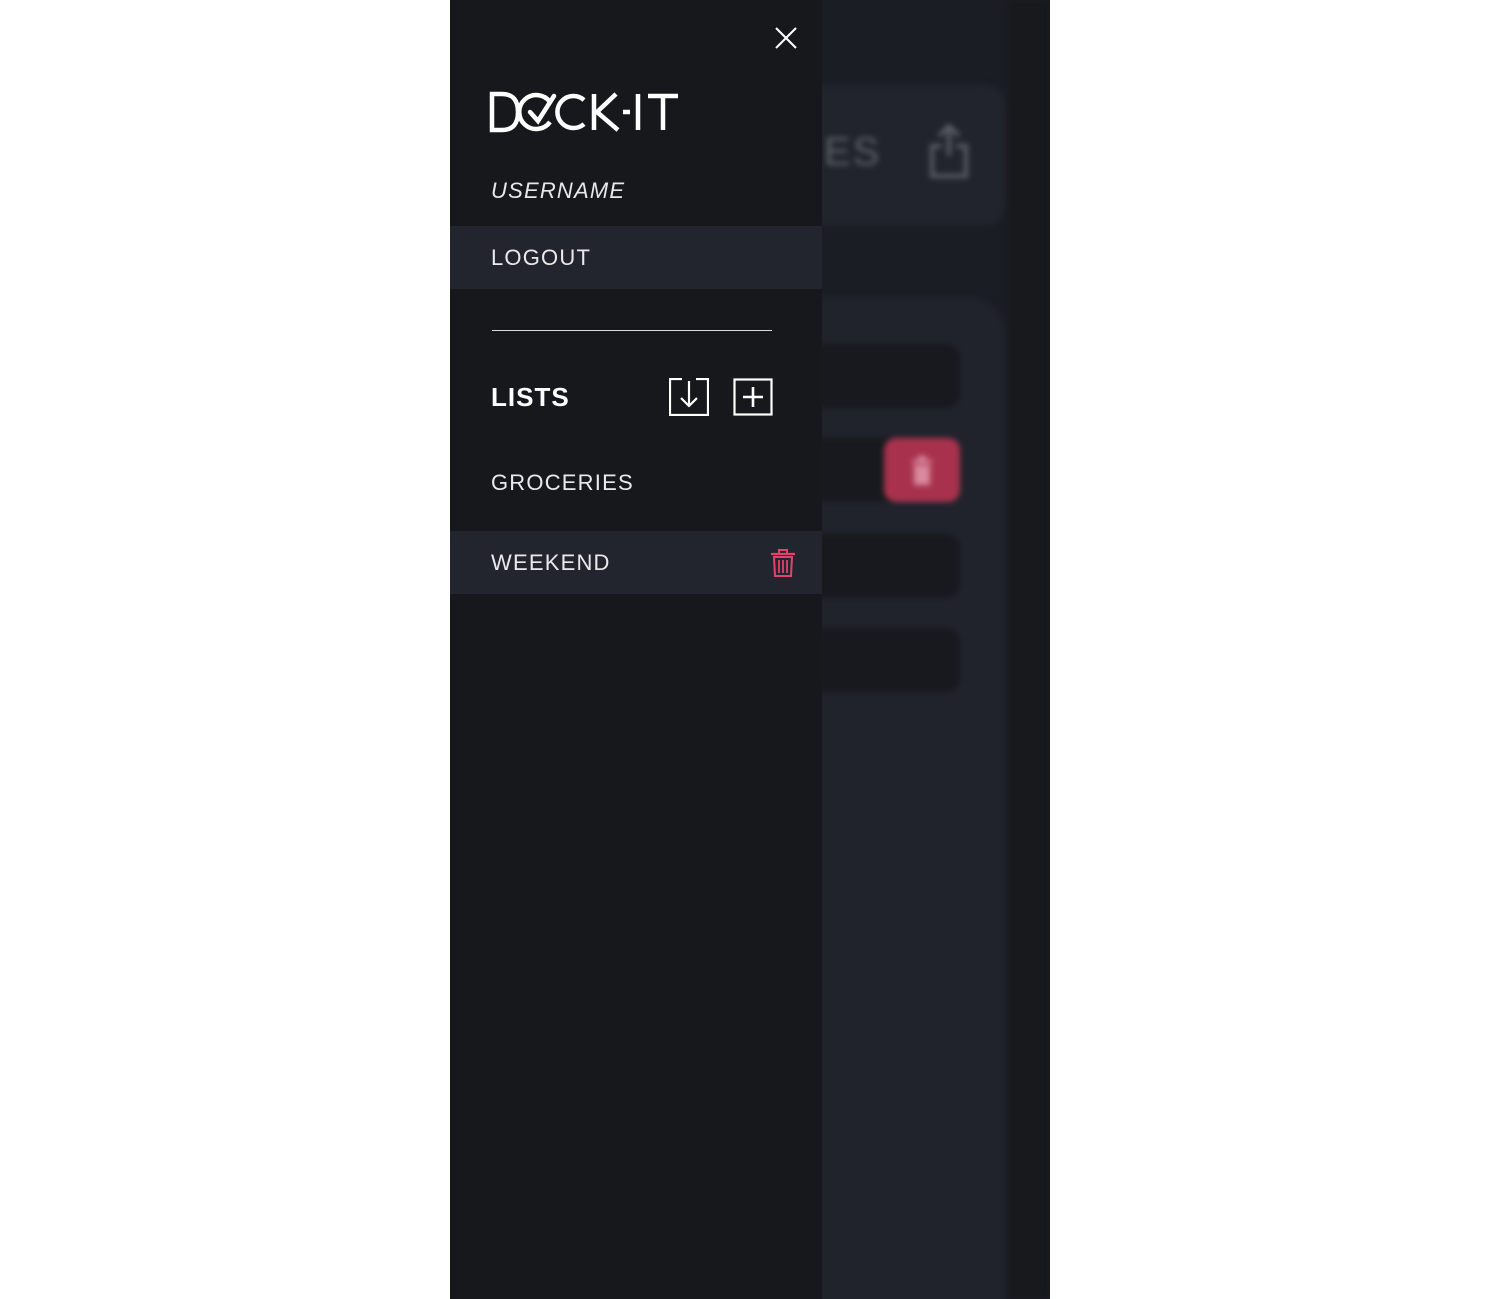  Describe the element at coordinates (541, 257) in the screenshot. I see `logout-label: LOGOUT` at that location.